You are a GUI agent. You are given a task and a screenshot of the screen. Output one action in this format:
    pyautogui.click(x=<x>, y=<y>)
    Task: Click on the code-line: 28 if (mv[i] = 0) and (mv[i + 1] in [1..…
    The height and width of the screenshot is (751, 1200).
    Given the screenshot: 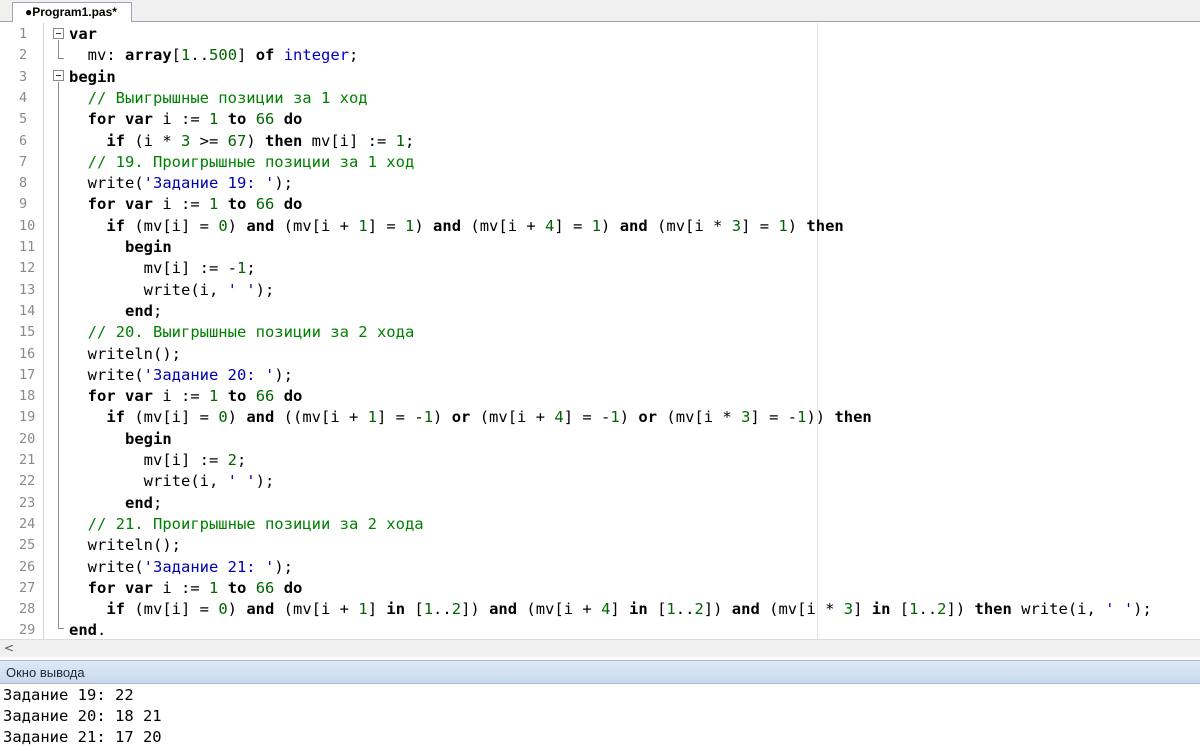 What is the action you would take?
    pyautogui.click(x=600, y=609)
    